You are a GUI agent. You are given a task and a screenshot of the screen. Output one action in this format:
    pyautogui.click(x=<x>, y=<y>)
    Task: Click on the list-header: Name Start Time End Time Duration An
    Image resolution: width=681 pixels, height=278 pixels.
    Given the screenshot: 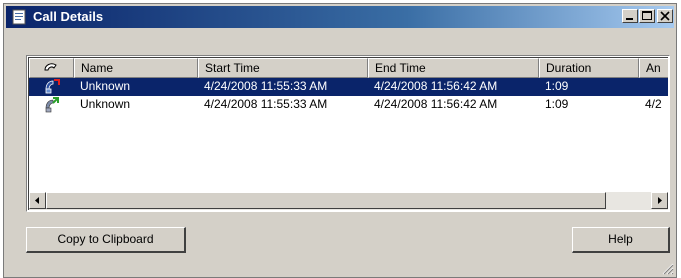 What is the action you would take?
    pyautogui.click(x=348, y=68)
    